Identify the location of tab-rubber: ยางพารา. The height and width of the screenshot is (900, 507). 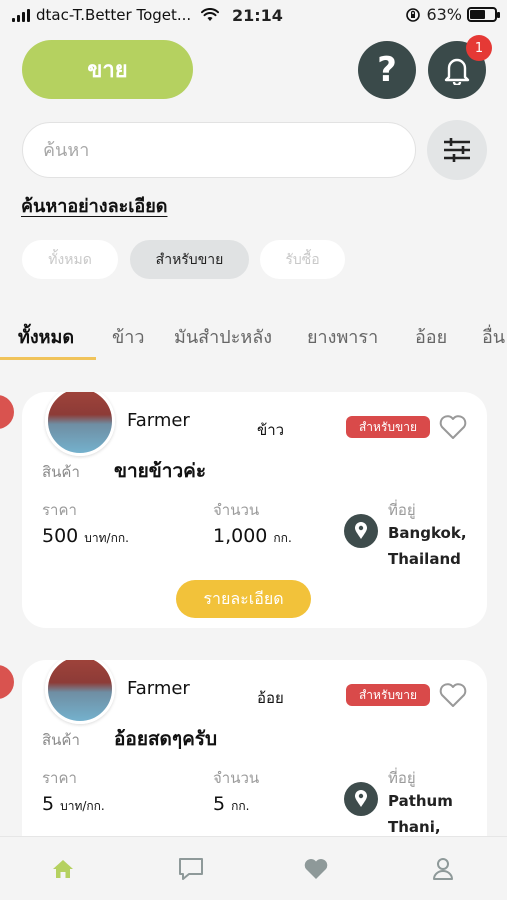
(342, 336).